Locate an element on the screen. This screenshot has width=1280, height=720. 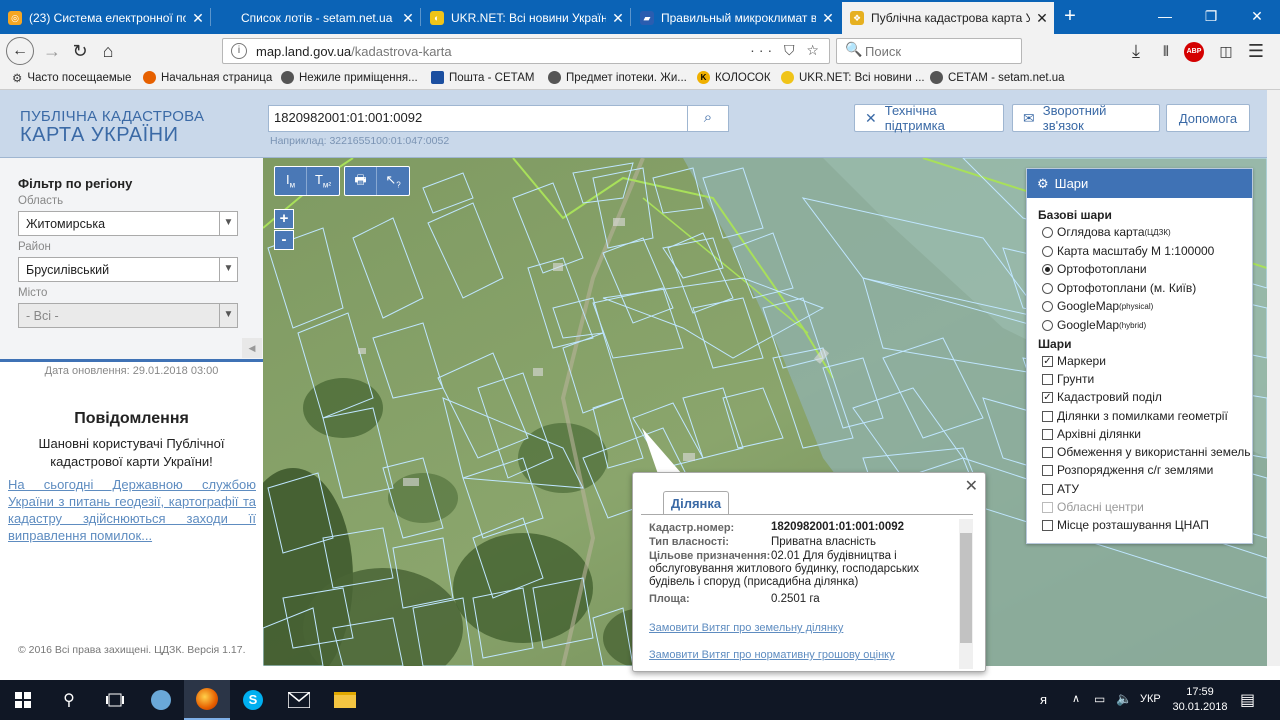
info-icon: i is located at coordinates (239, 51).